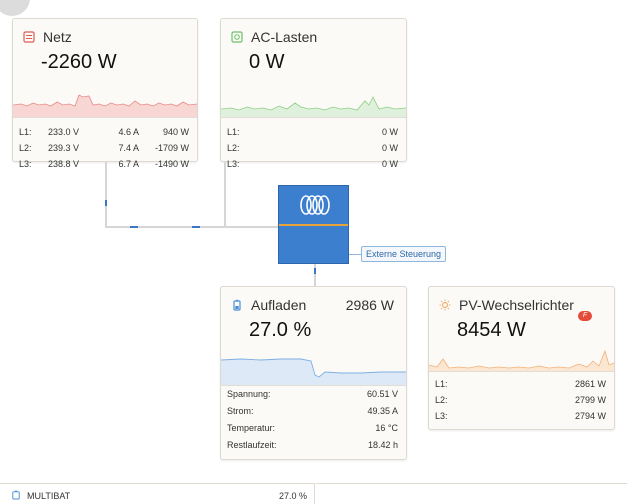  I want to click on grid-phase-l3: L3: 238.8 V 6.7 A -1490 W, so click(104, 164).